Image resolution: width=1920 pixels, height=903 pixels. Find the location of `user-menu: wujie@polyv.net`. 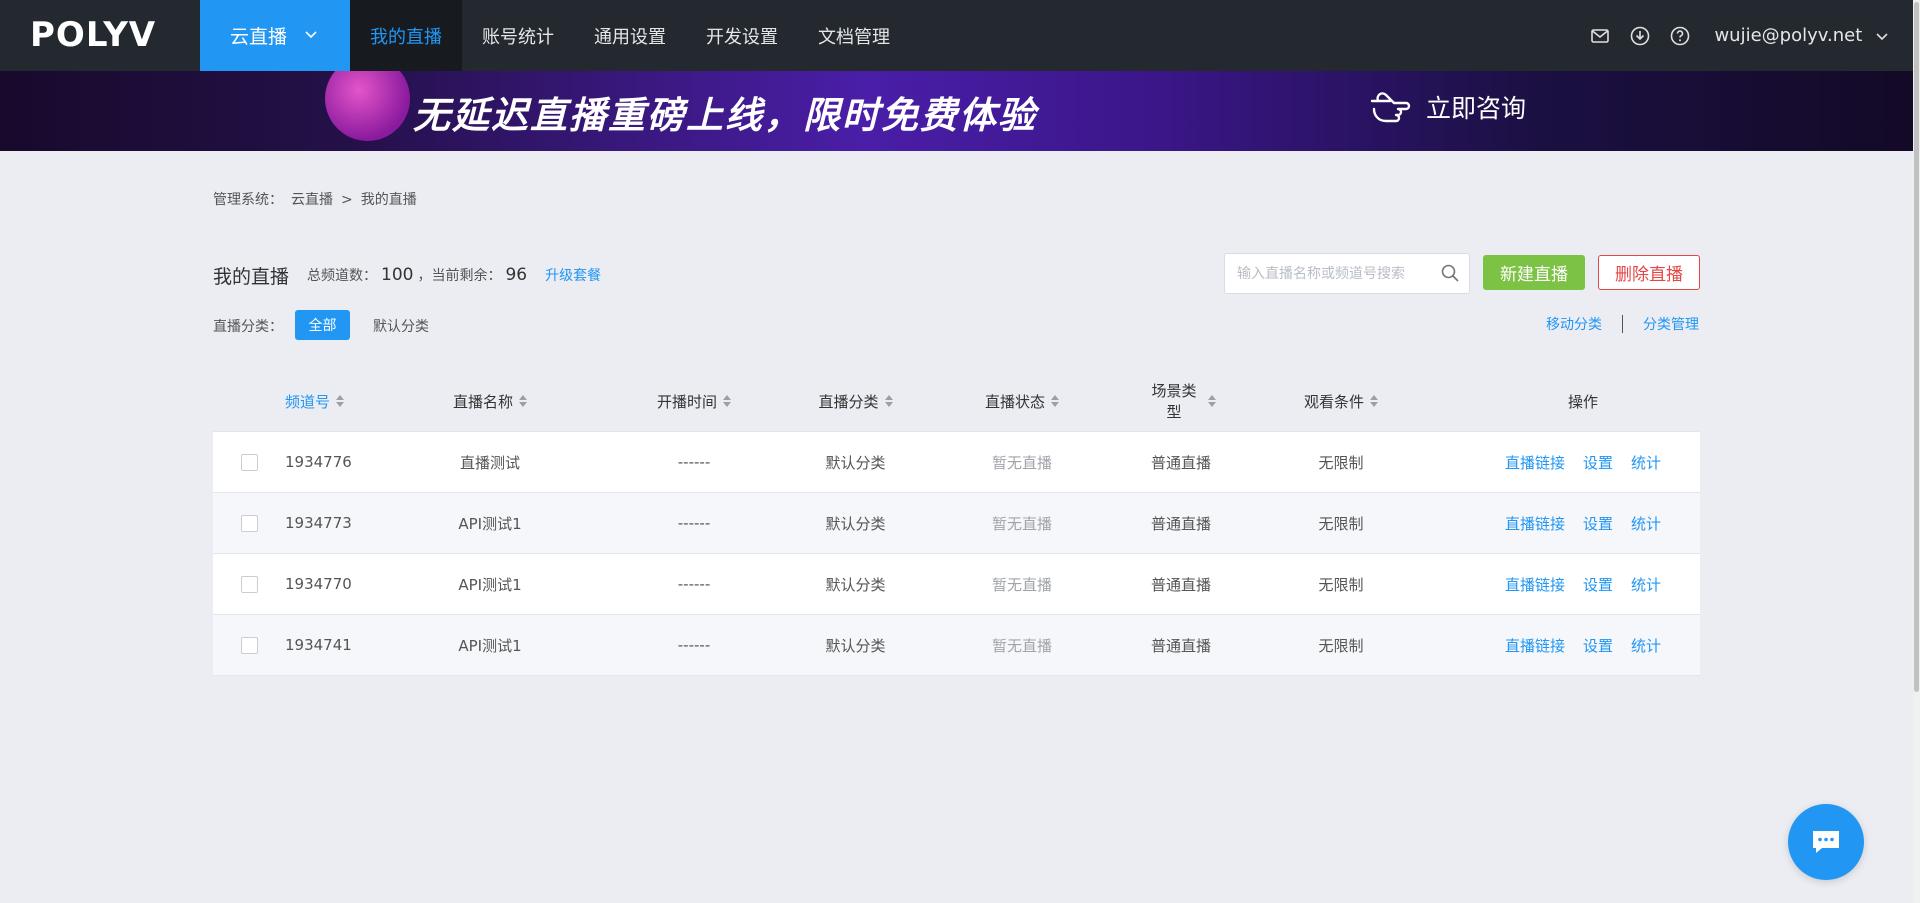

user-menu: wujie@polyv.net is located at coordinates (1801, 35).